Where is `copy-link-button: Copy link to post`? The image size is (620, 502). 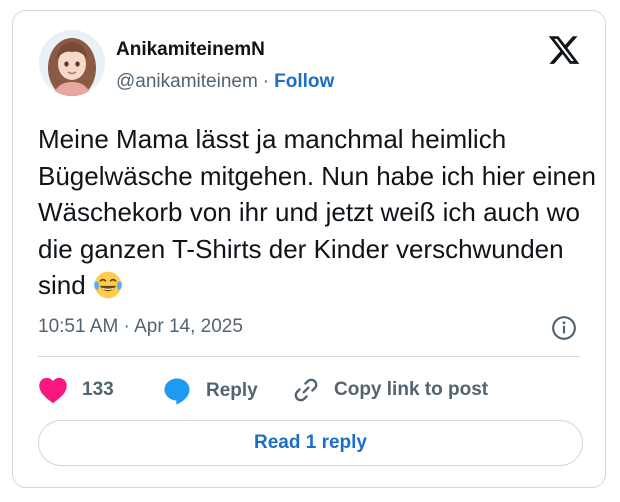 copy-link-button: Copy link to post is located at coordinates (390, 390).